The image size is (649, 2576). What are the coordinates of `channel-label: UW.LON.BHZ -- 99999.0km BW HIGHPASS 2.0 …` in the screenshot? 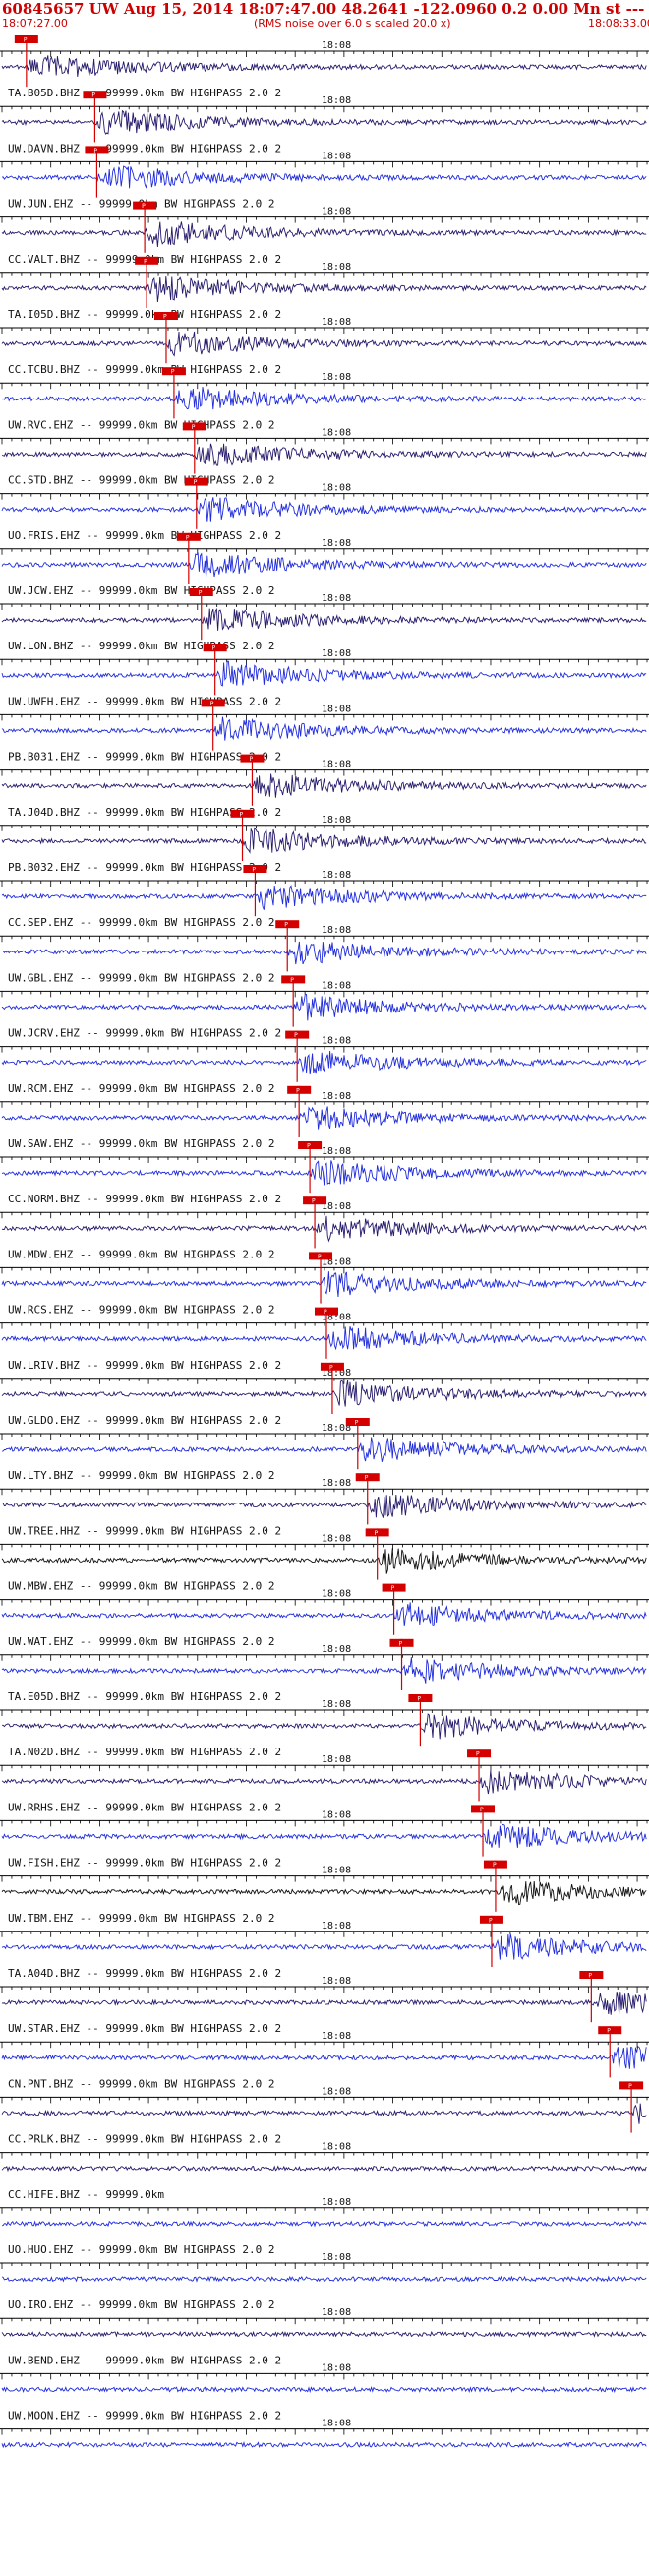 It's located at (141, 646).